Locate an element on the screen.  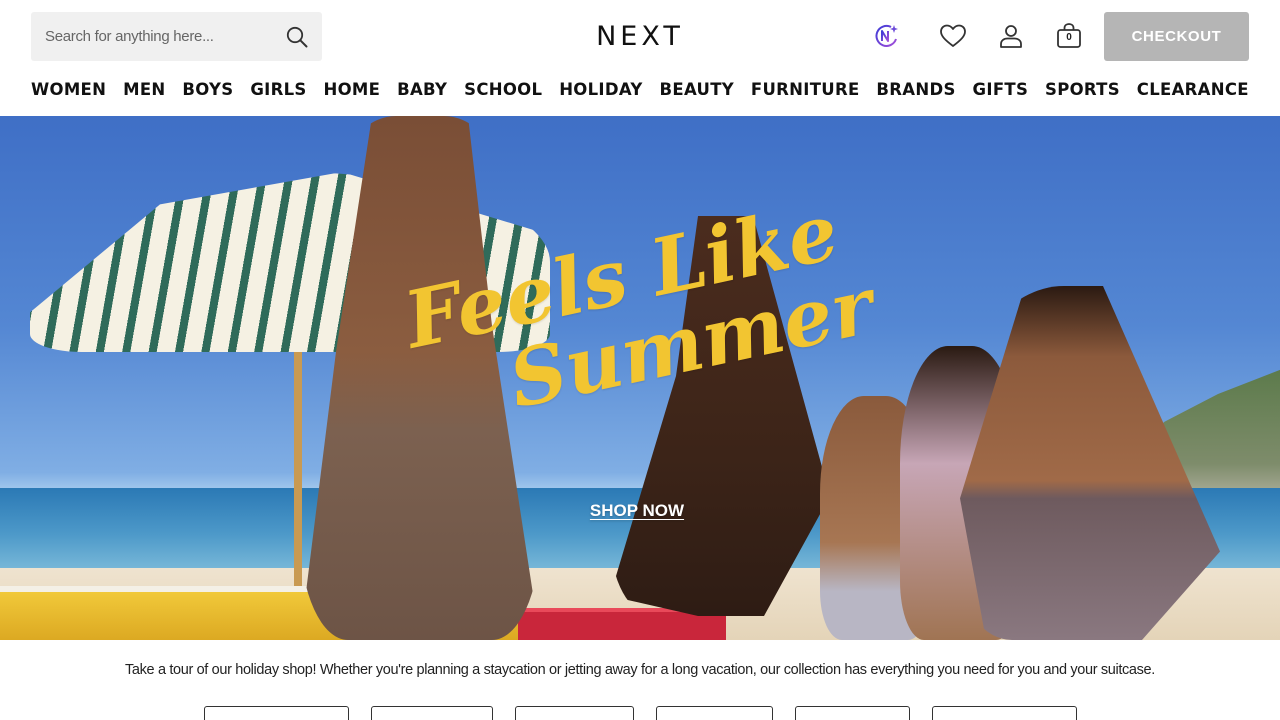
next-ai-icon is located at coordinates (886, 35).